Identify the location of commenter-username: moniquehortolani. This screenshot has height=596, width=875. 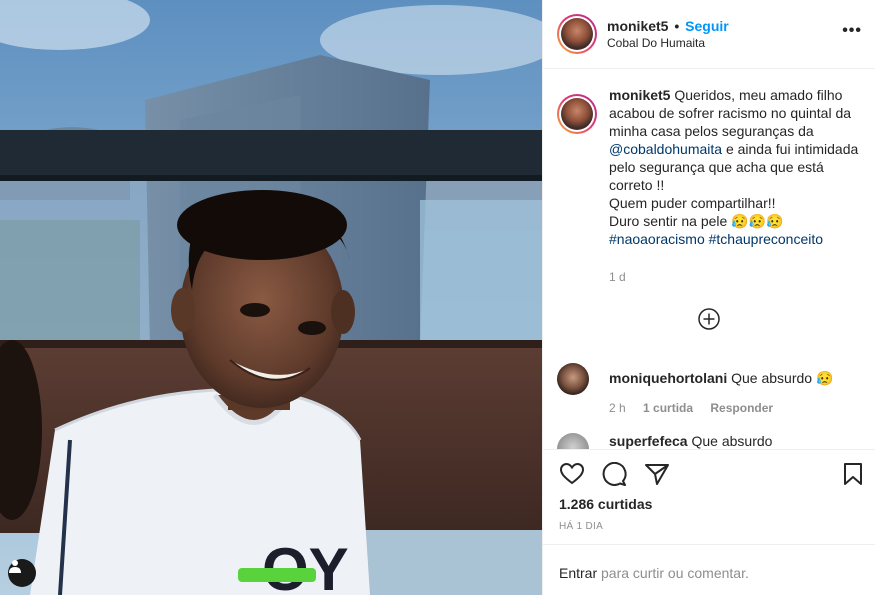
(668, 378).